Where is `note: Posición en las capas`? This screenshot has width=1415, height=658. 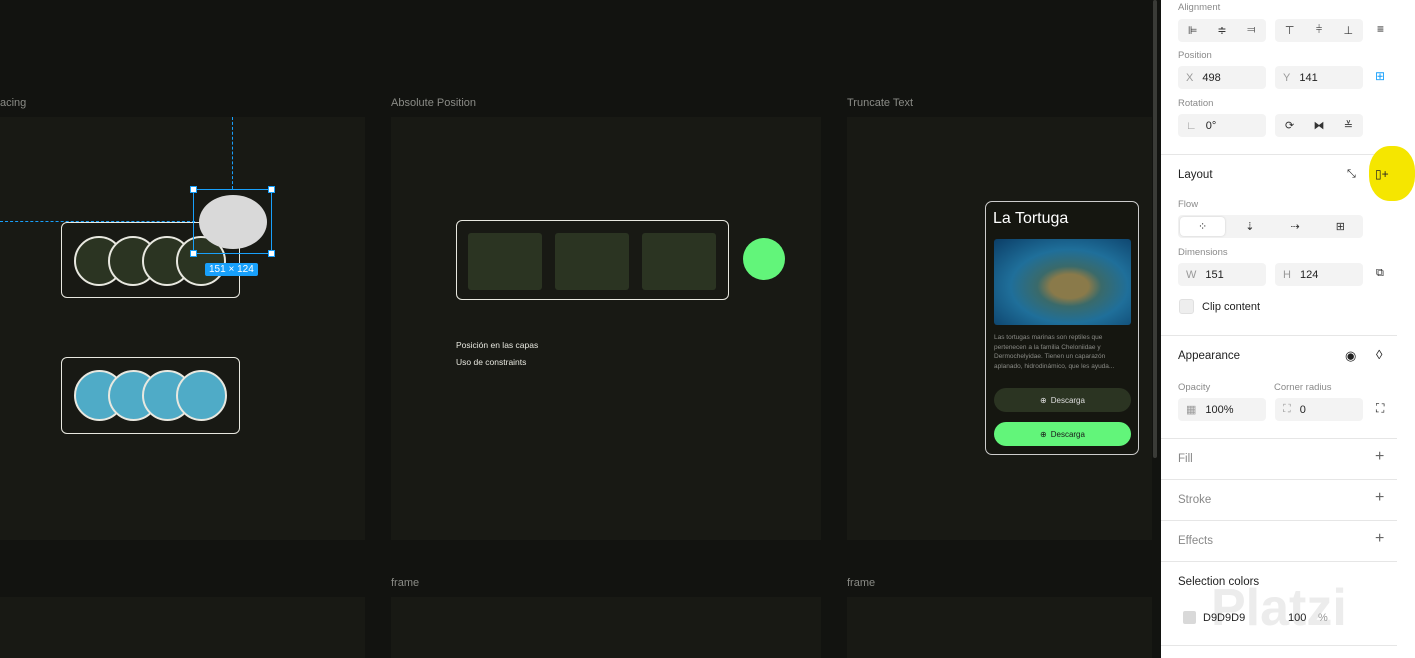 note: Posición en las capas is located at coordinates (497, 345).